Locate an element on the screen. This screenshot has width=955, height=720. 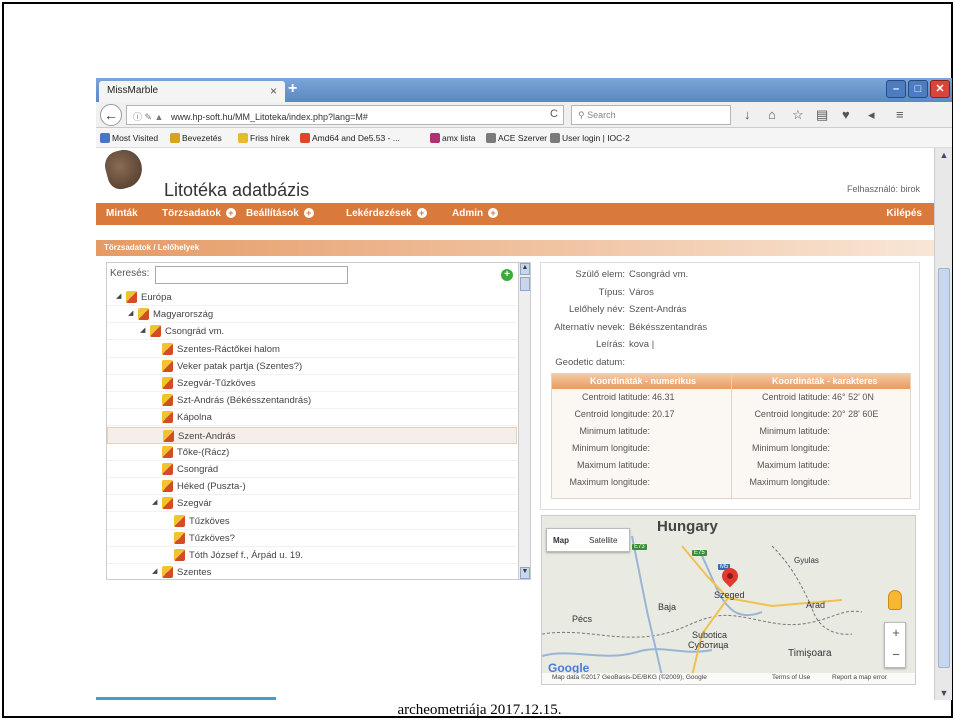
tree-node: Szt-András (Békésszentandrás) is located at coordinates (312, 401).